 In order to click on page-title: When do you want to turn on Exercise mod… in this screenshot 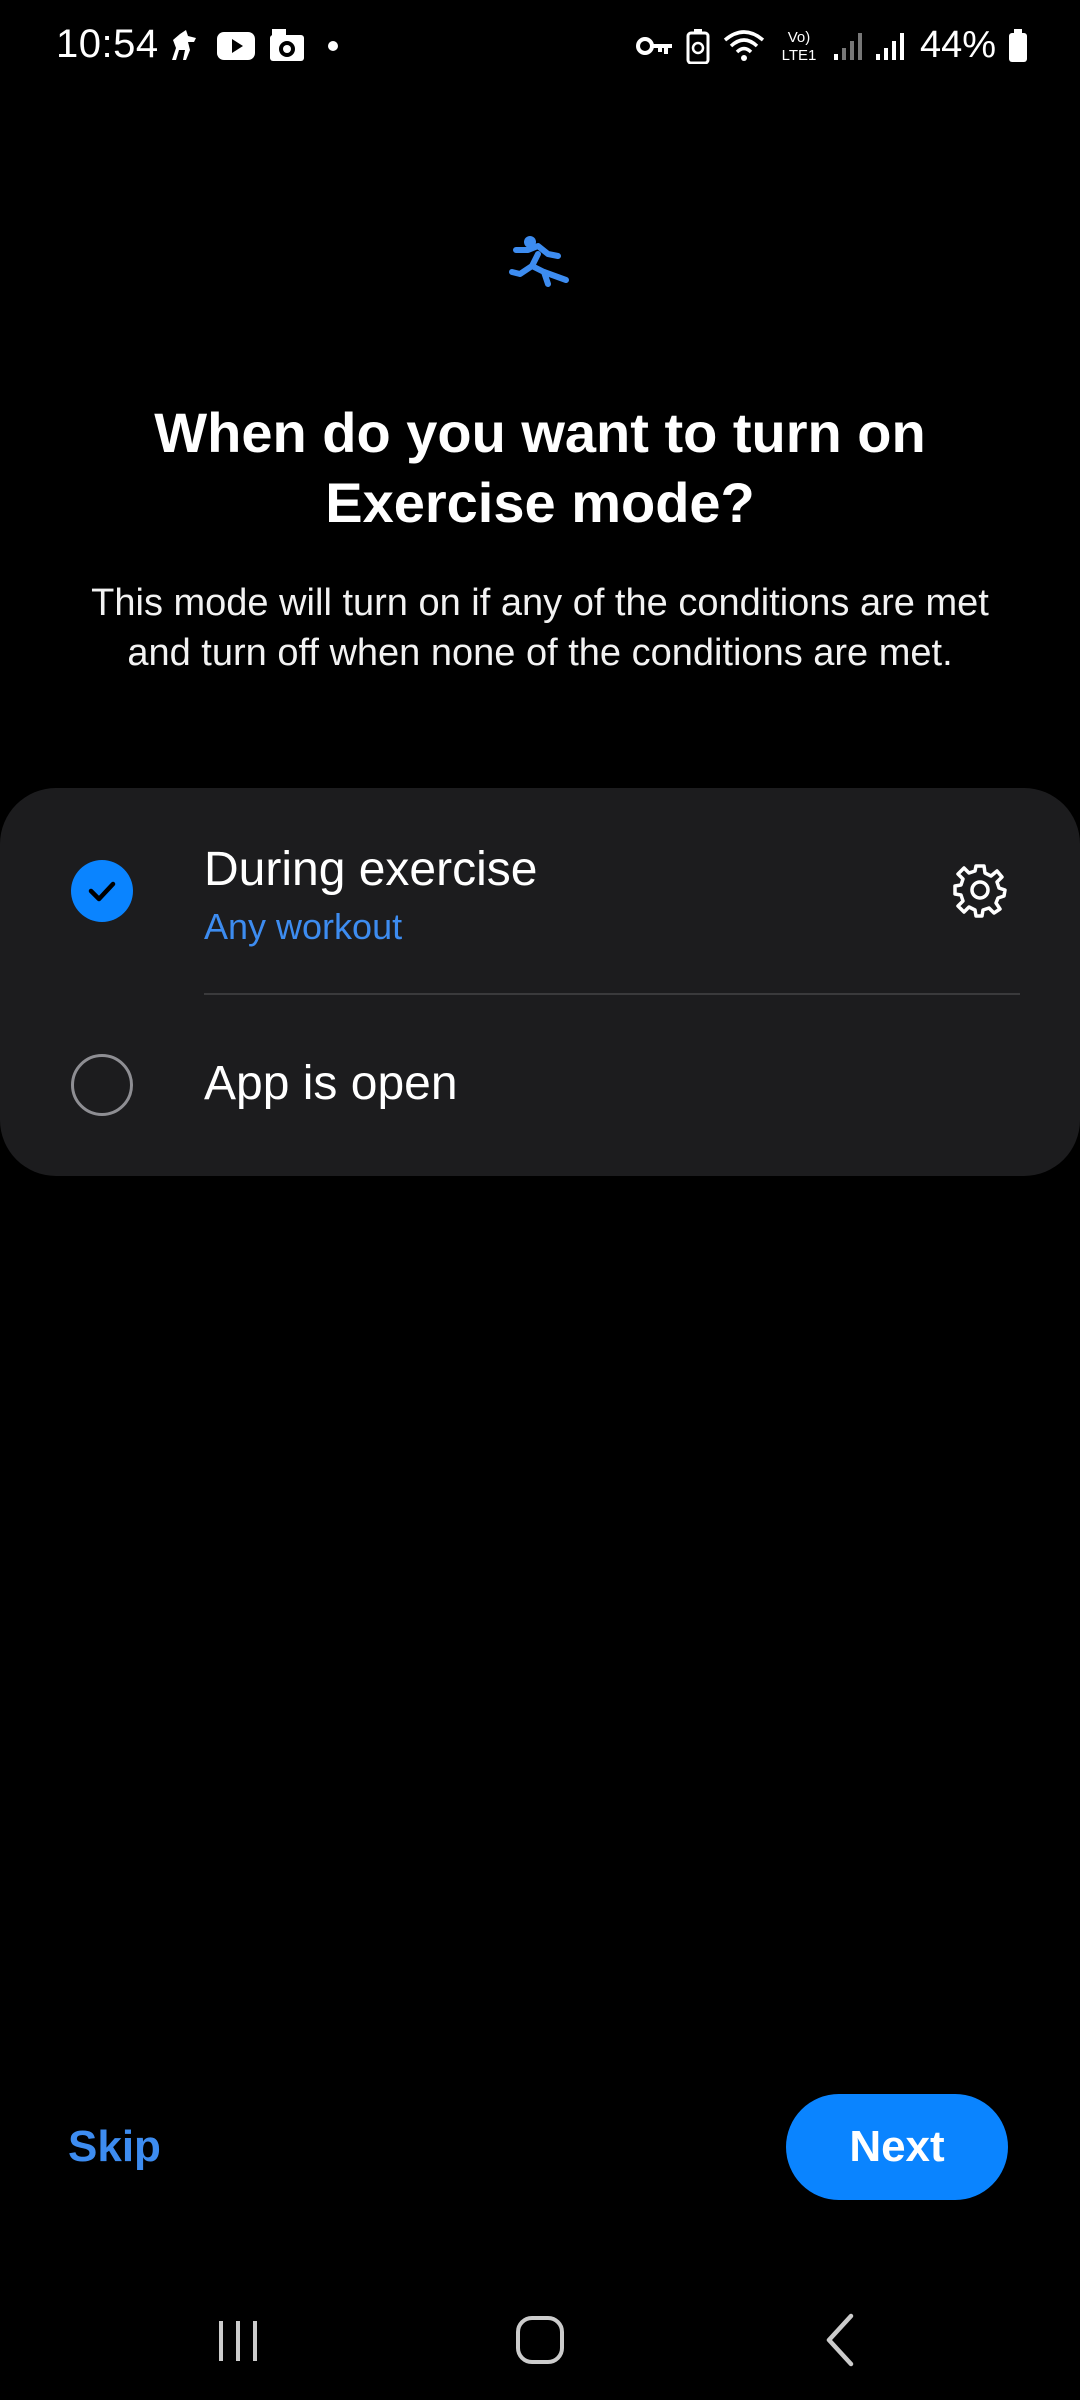, I will do `click(540, 467)`.